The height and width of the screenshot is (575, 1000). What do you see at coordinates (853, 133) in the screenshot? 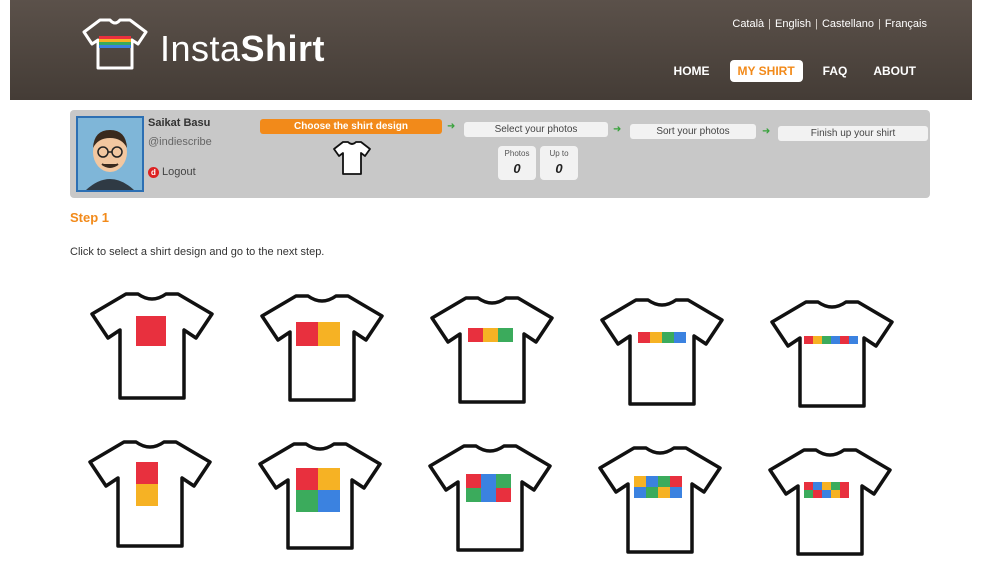
I see `step-finish-shirt: Finish up your shirt` at bounding box center [853, 133].